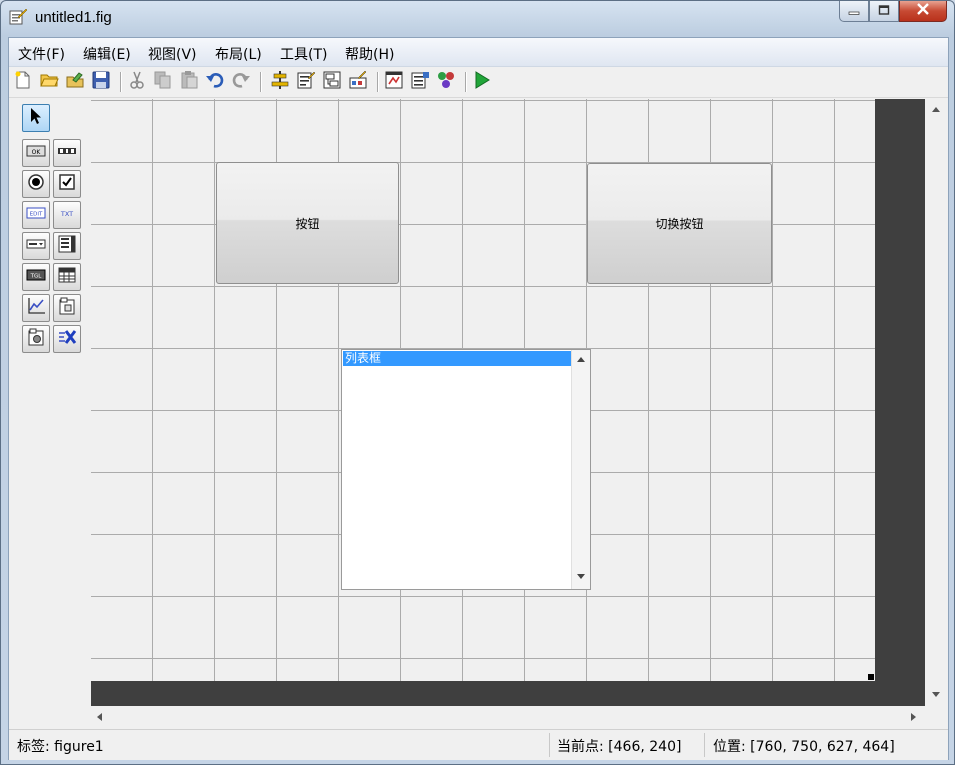 Image resolution: width=955 pixels, height=765 pixels. What do you see at coordinates (580, 469) in the screenshot?
I see `listbox-scrollbar` at bounding box center [580, 469].